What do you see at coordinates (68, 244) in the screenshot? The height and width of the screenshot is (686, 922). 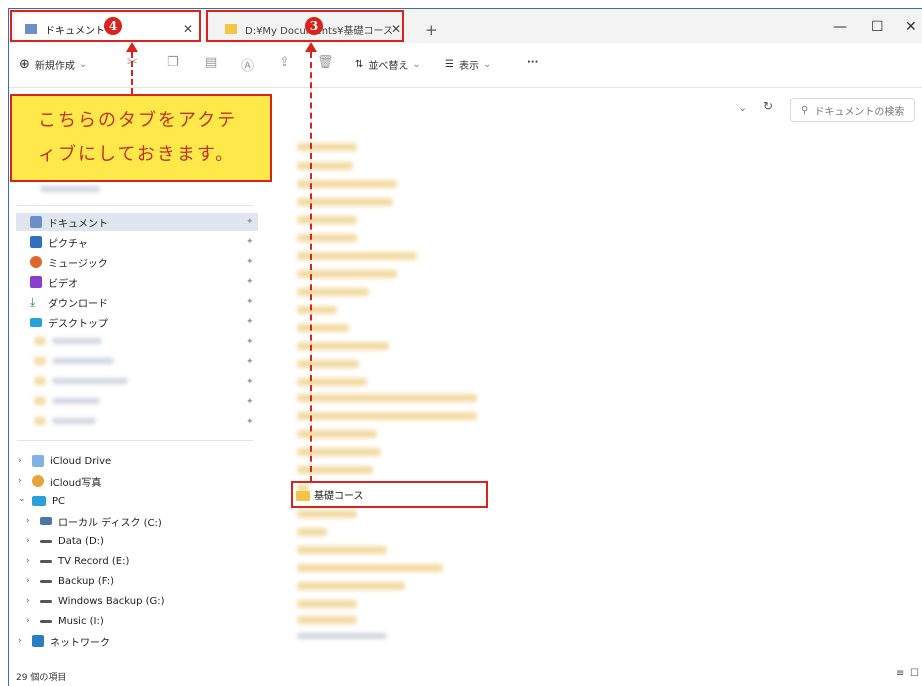 I see `nav-item-label: ピクチャ` at bounding box center [68, 244].